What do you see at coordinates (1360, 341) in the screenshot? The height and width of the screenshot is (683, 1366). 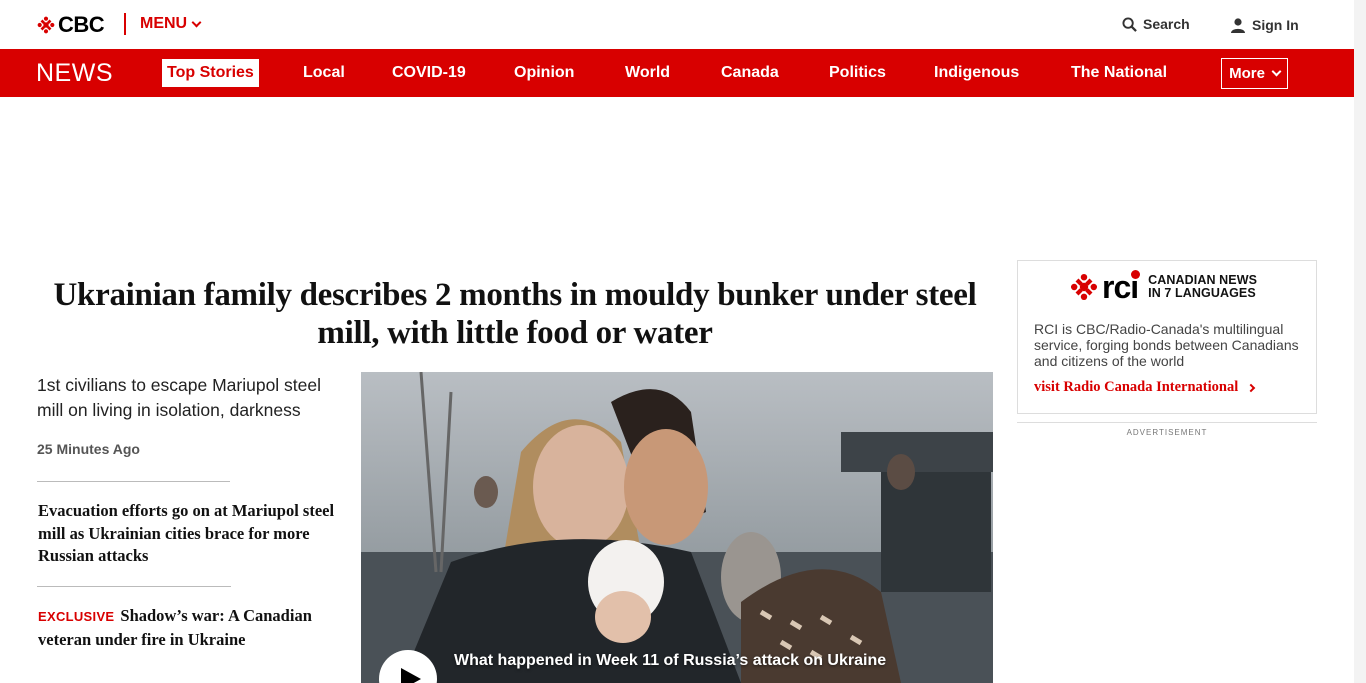 I see `scrollbar` at bounding box center [1360, 341].